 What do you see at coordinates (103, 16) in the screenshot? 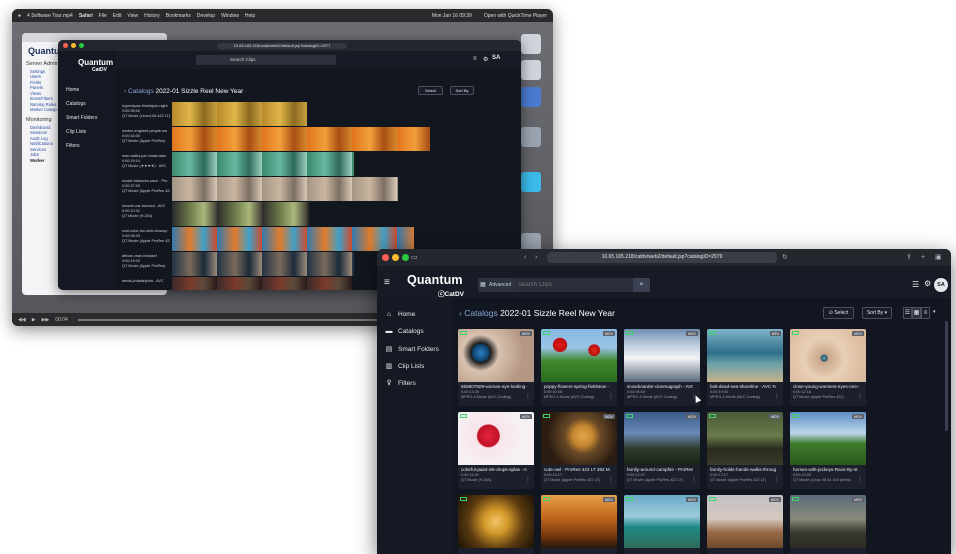
I see `menu-file: File` at bounding box center [103, 16].